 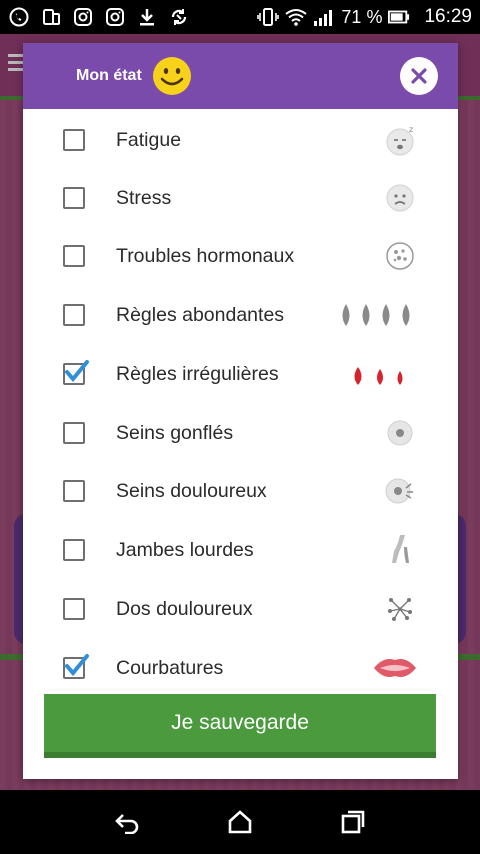 What do you see at coordinates (240, 433) in the screenshot?
I see `list-item: Seins gonflés` at bounding box center [240, 433].